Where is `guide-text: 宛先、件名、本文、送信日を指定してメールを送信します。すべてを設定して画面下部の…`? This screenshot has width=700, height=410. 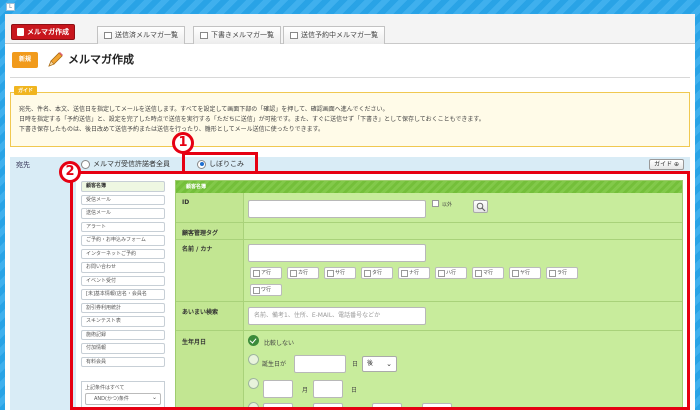 guide-text: 宛先、件名、本文、送信日を指定してメールを送信します。すべてを設定して画面下部の… is located at coordinates (204, 109).